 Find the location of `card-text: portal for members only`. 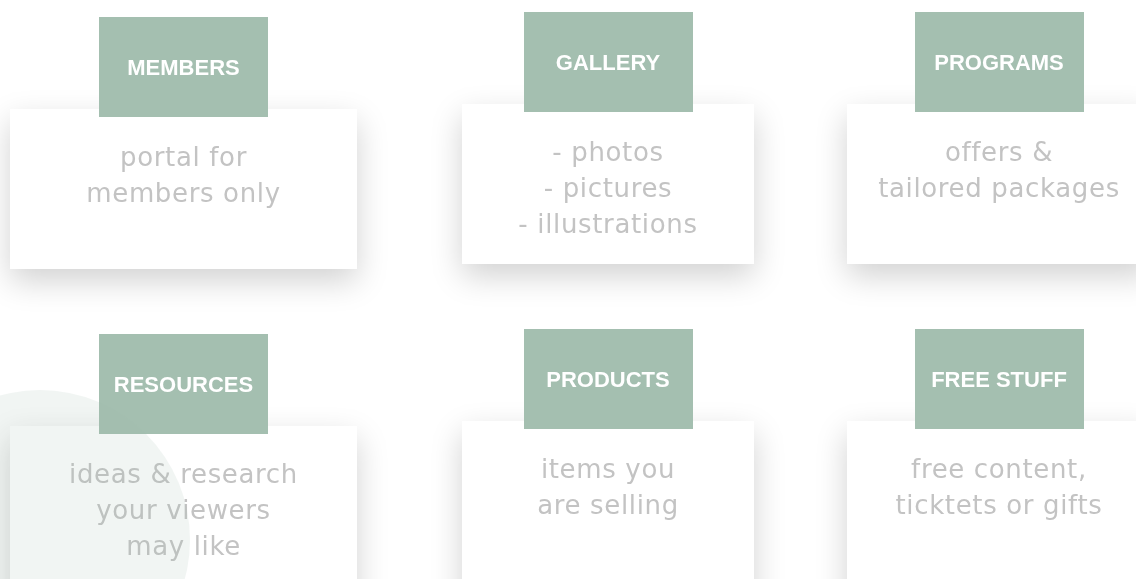

card-text: portal for members only is located at coordinates (183, 189).